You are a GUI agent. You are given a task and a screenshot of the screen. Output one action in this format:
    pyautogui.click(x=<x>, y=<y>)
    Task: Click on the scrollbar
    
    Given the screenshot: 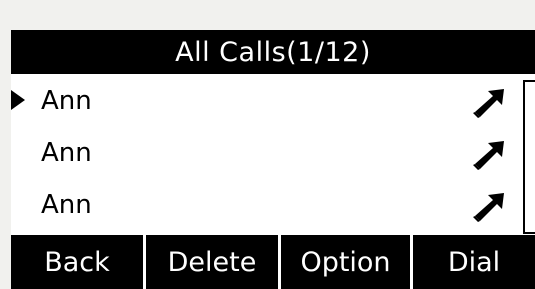 What is the action you would take?
    pyautogui.click(x=529, y=157)
    